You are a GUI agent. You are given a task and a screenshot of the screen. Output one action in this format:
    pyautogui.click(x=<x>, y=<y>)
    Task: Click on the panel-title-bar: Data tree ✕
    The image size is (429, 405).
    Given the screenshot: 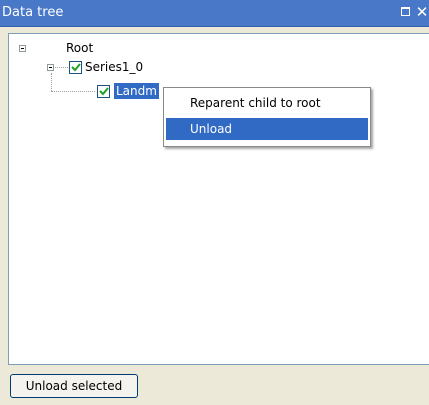 What is the action you would take?
    pyautogui.click(x=214, y=13)
    